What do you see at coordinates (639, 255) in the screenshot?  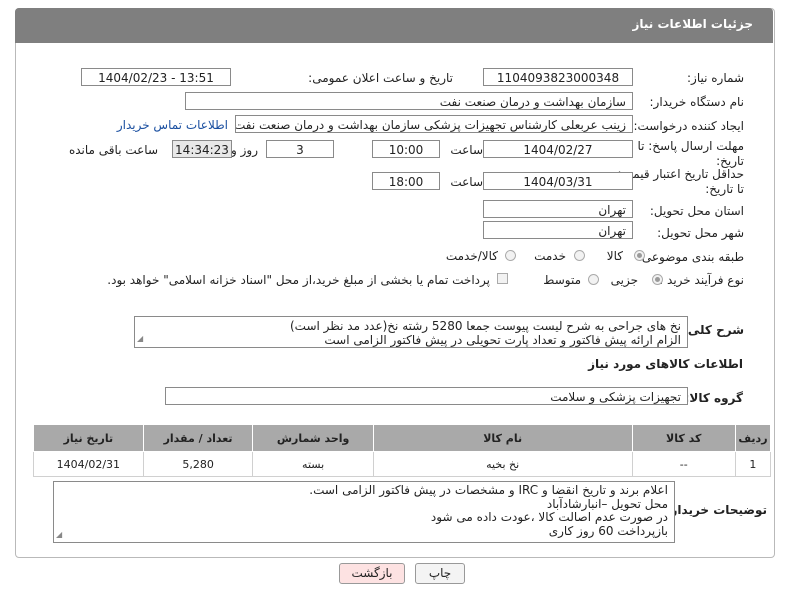 I see `radio-goods` at bounding box center [639, 255].